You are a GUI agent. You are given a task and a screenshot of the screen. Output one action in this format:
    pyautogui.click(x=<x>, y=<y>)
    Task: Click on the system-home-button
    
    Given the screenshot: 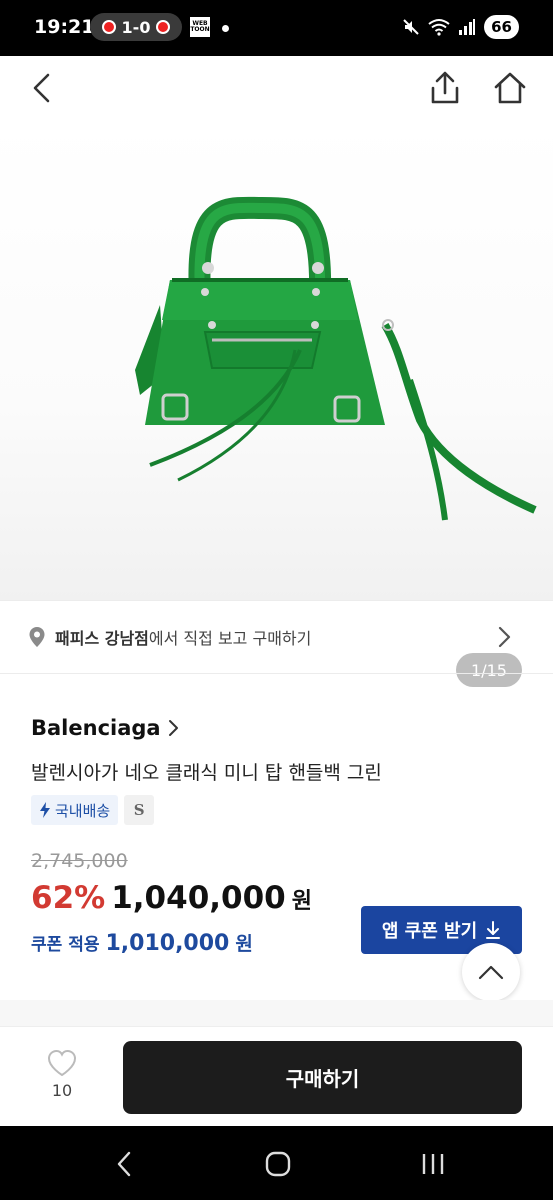 What is the action you would take?
    pyautogui.click(x=278, y=1164)
    